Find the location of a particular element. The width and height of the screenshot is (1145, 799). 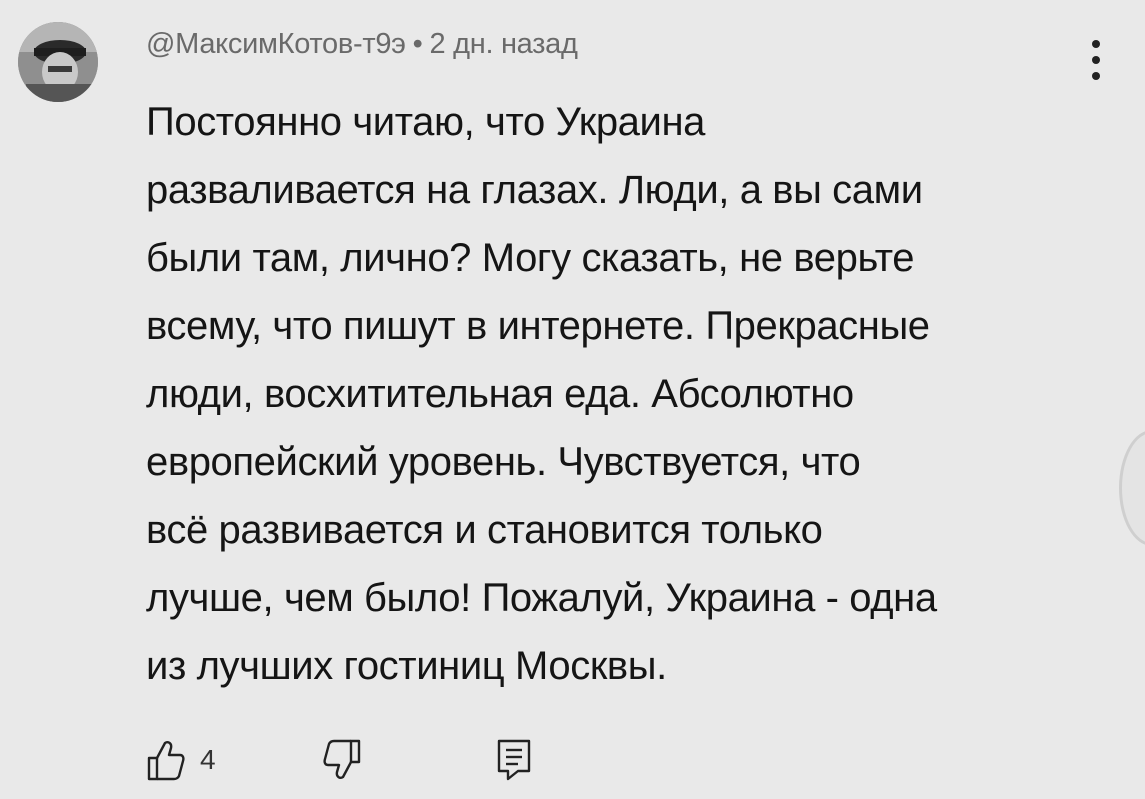

dislike-button is located at coordinates (342, 760).